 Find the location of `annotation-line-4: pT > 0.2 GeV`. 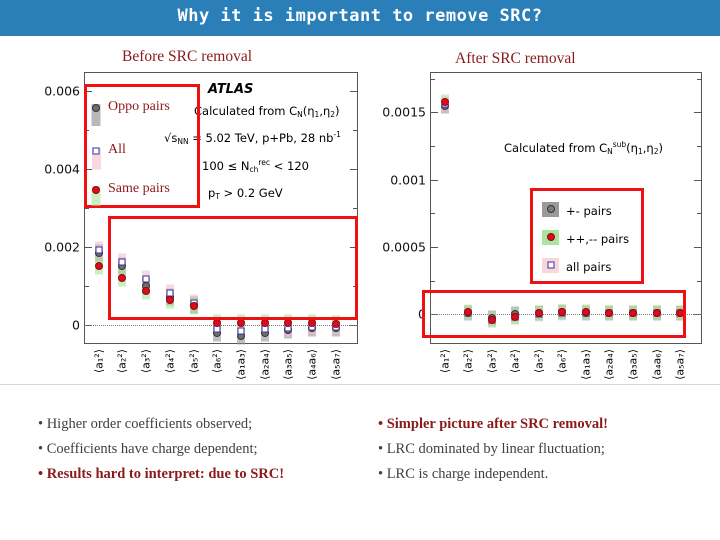

annotation-line-4: pT > 0.2 GeV is located at coordinates (245, 193).